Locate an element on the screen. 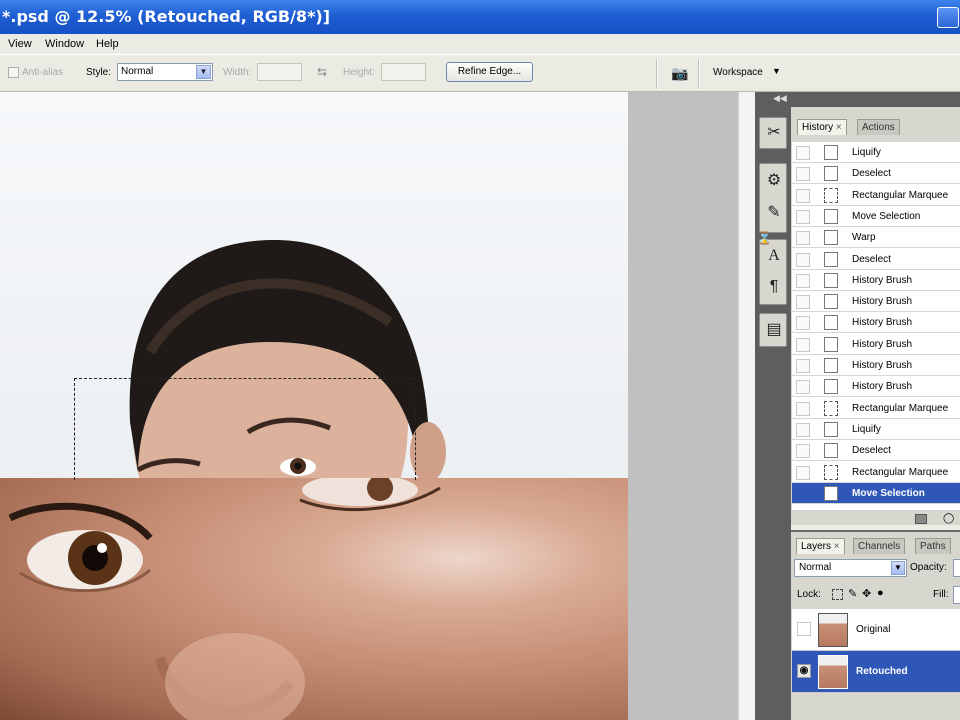  collapse-arrows-icon: ◀◀ is located at coordinates (780, 98).